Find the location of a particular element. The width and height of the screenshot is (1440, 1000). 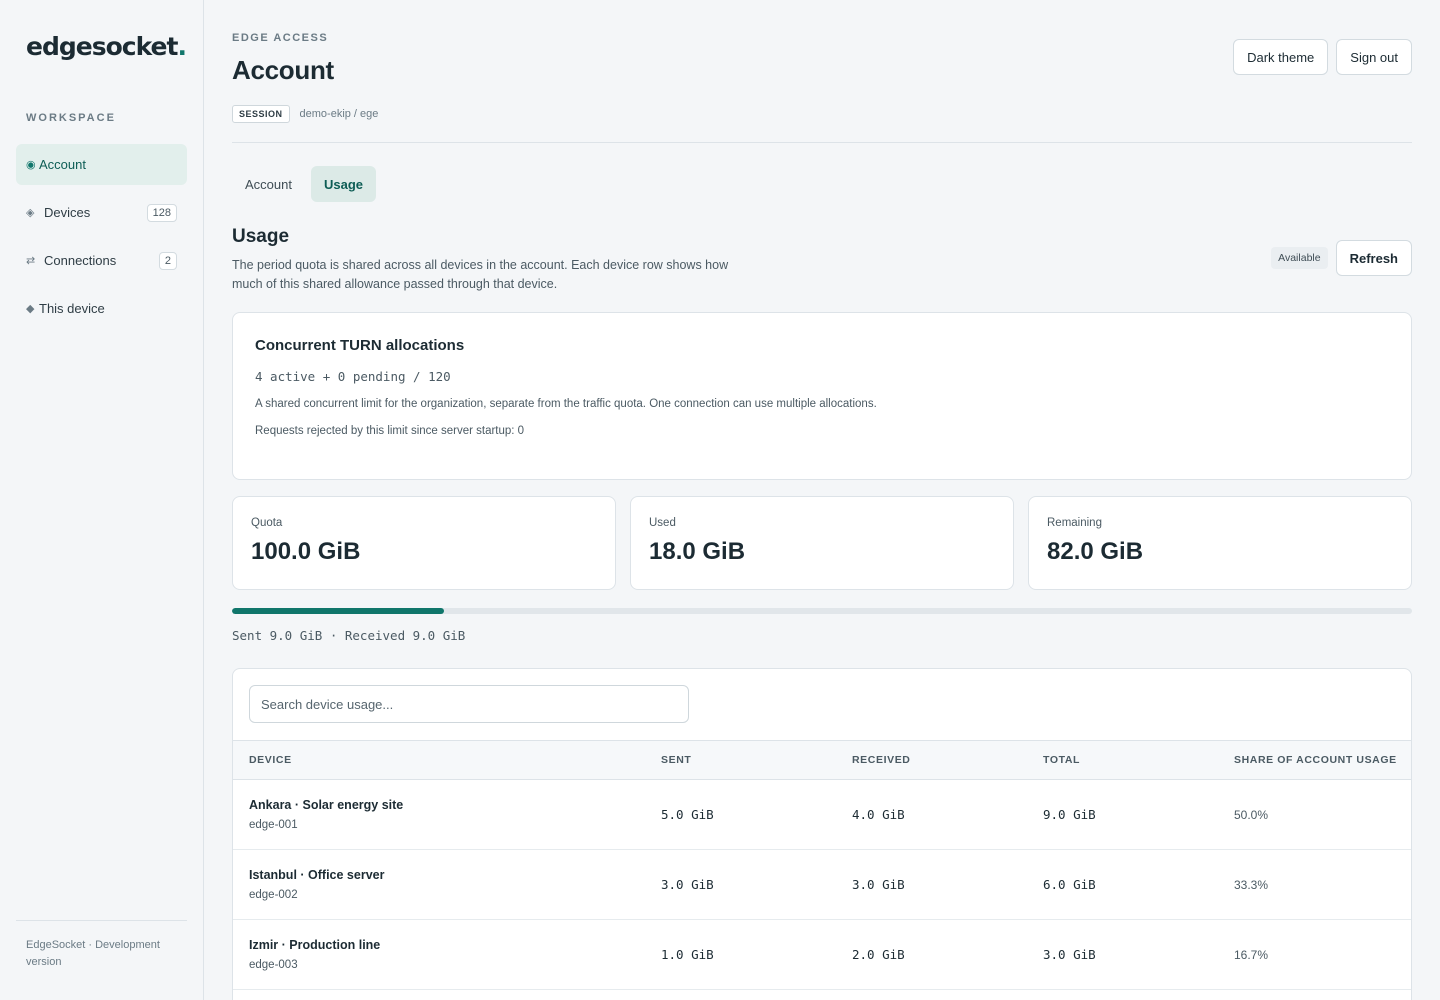

turn-count: 4 active + 0 pending / 120 is located at coordinates (353, 376).